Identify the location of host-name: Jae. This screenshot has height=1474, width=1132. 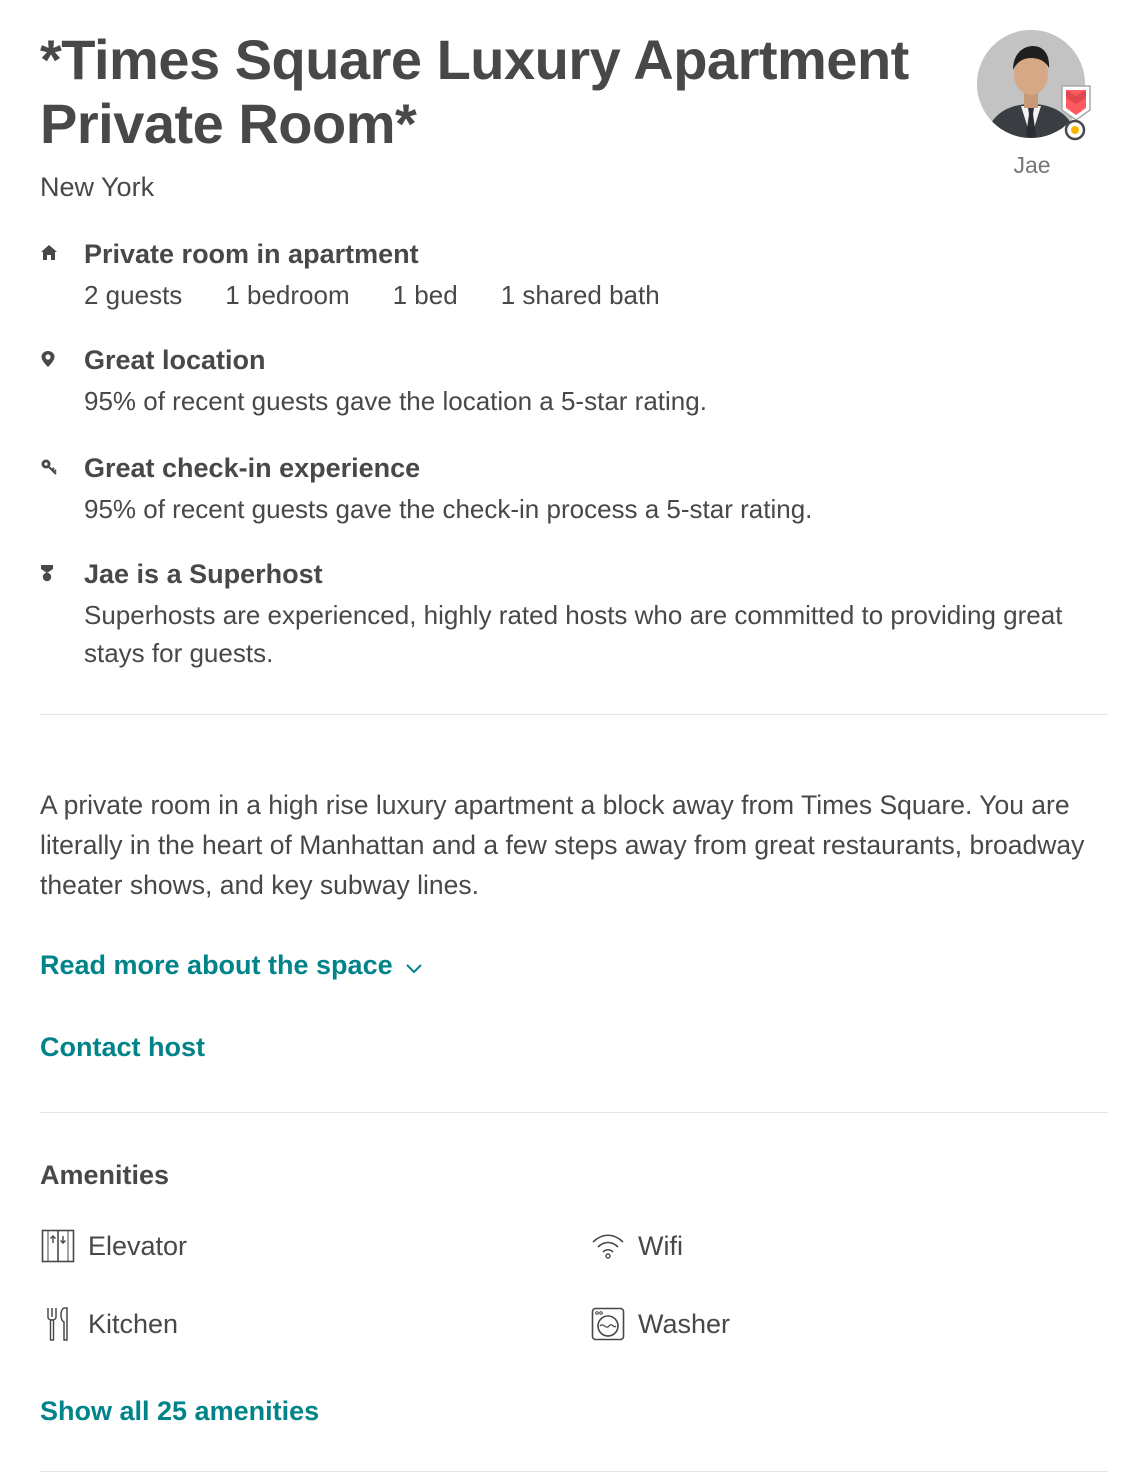
(1032, 165).